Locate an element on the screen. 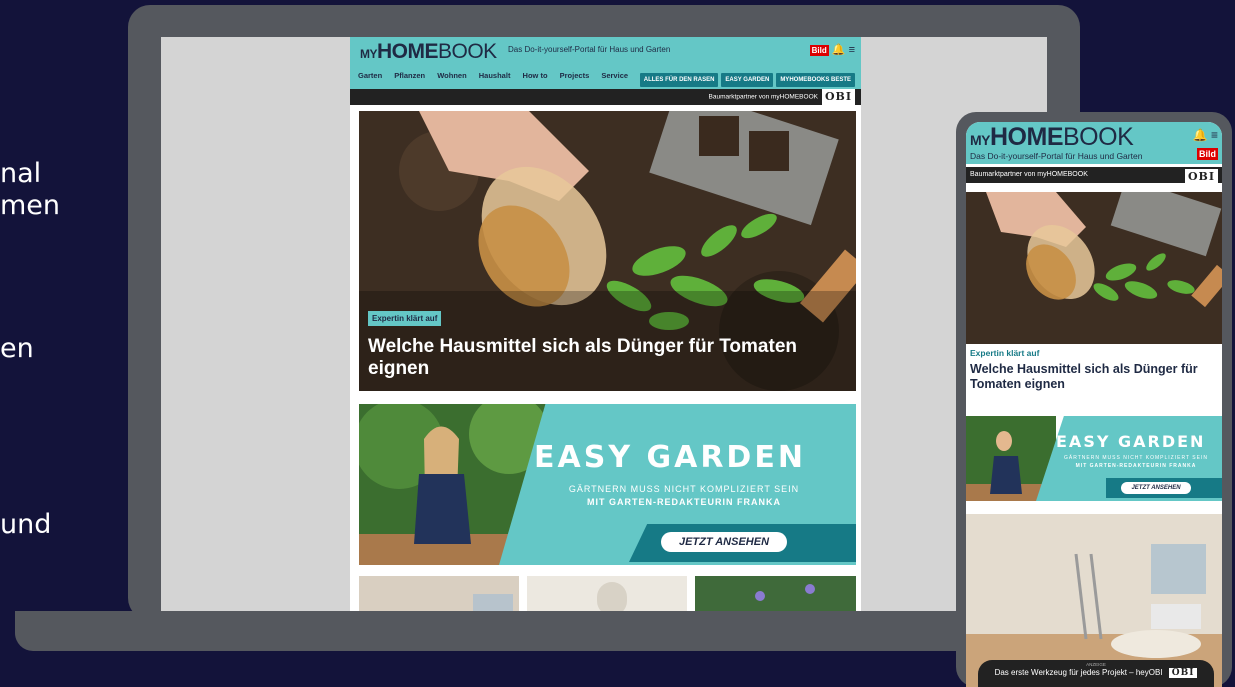 The image size is (1235, 687). mobile-logo-book: BOOK is located at coordinates (1098, 137).